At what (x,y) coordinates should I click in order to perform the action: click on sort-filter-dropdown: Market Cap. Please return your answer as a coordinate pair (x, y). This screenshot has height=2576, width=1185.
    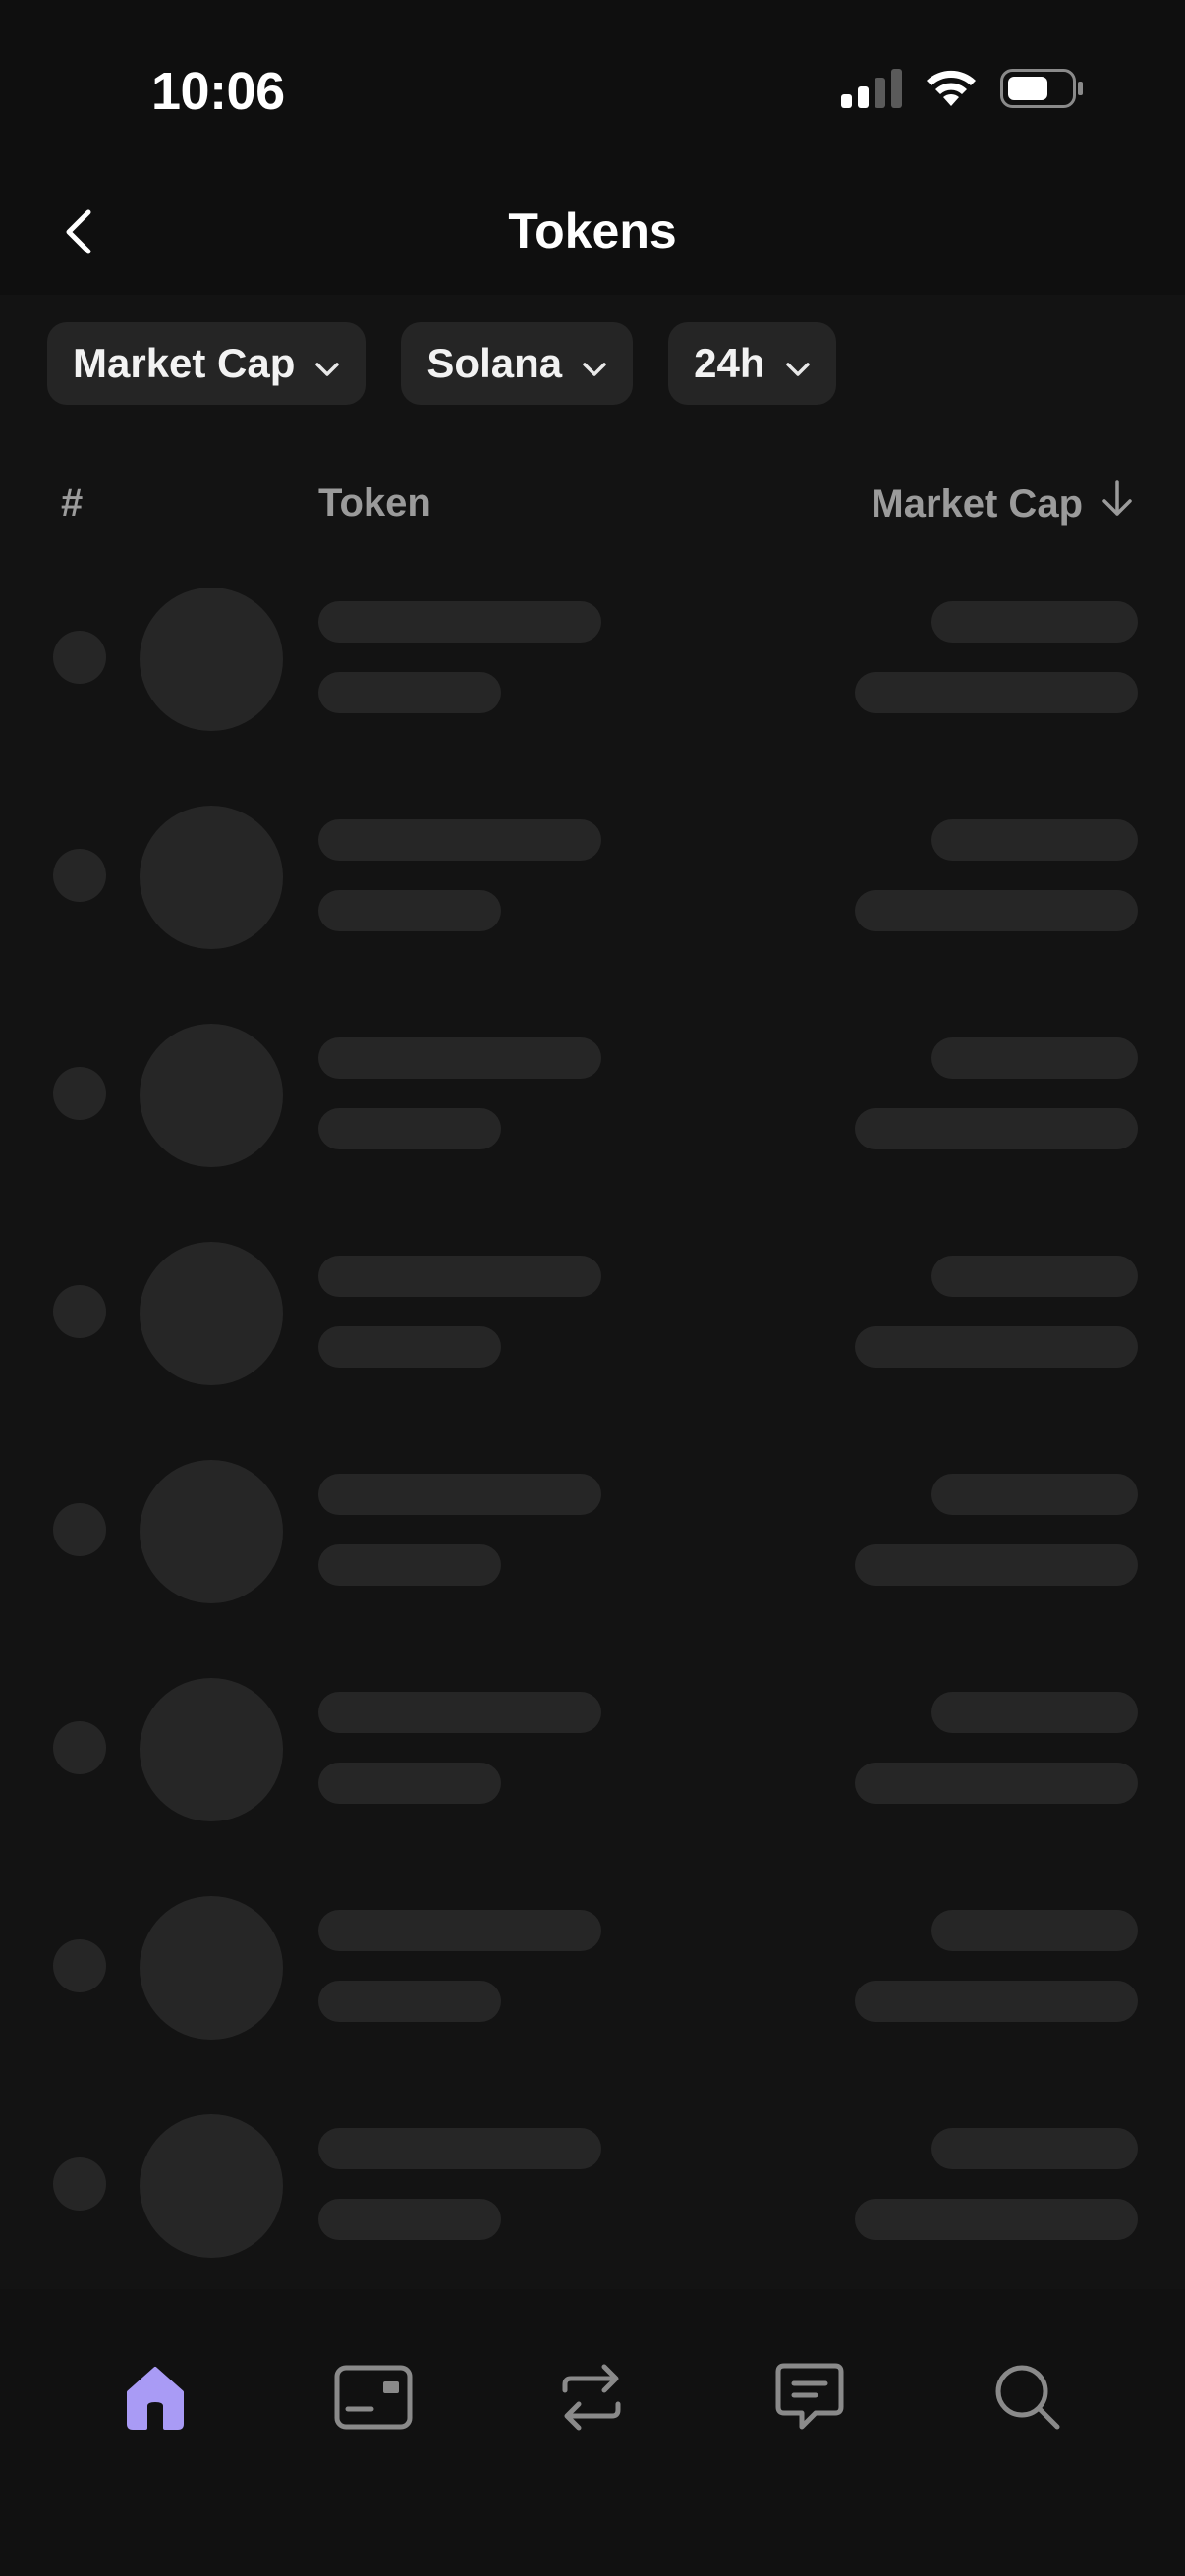
    Looking at the image, I should click on (207, 363).